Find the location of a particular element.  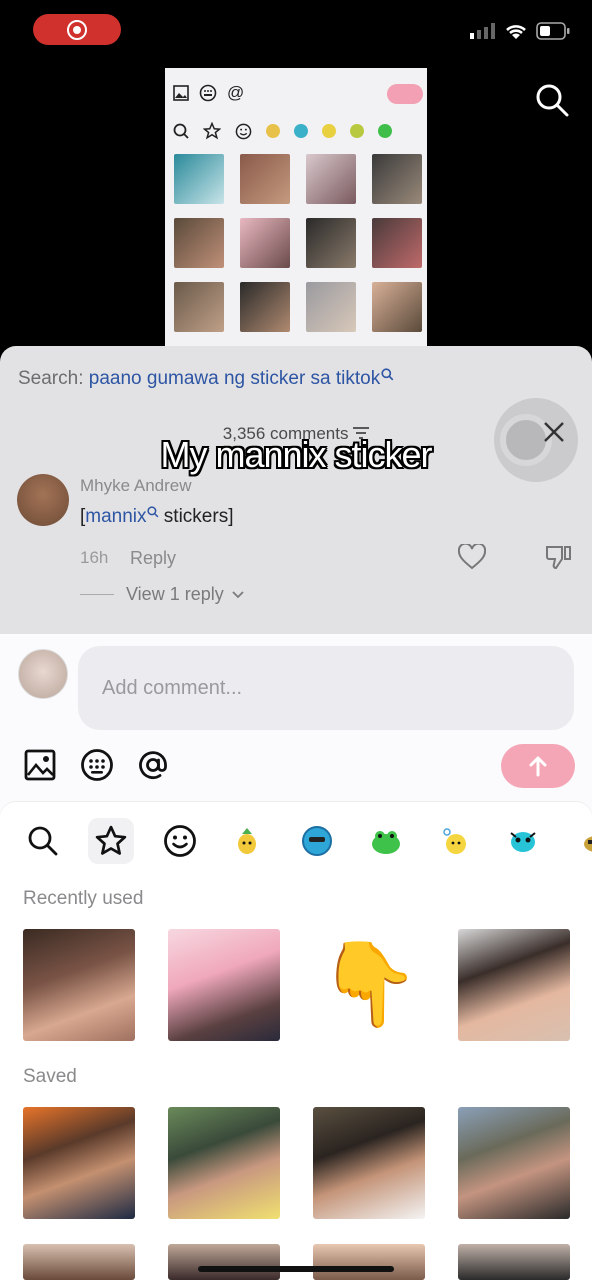

comment-text: [mannix stickers] is located at coordinates (156, 517).